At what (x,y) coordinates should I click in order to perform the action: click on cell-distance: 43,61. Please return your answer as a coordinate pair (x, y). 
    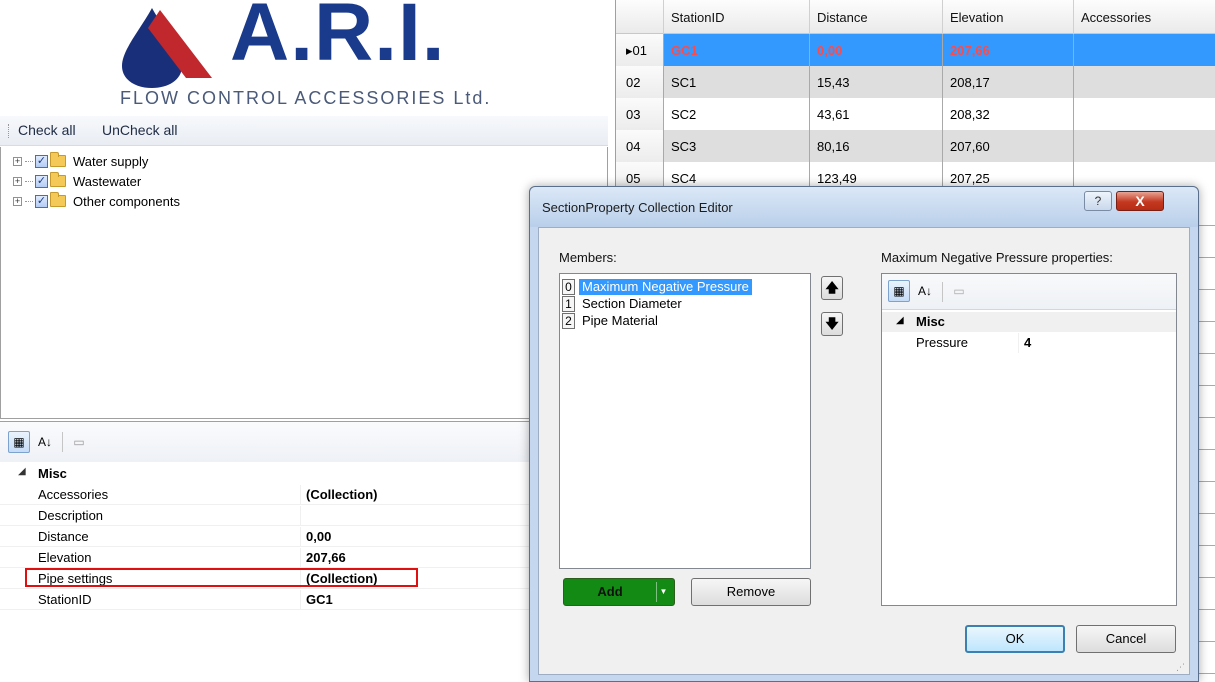
    Looking at the image, I should click on (876, 114).